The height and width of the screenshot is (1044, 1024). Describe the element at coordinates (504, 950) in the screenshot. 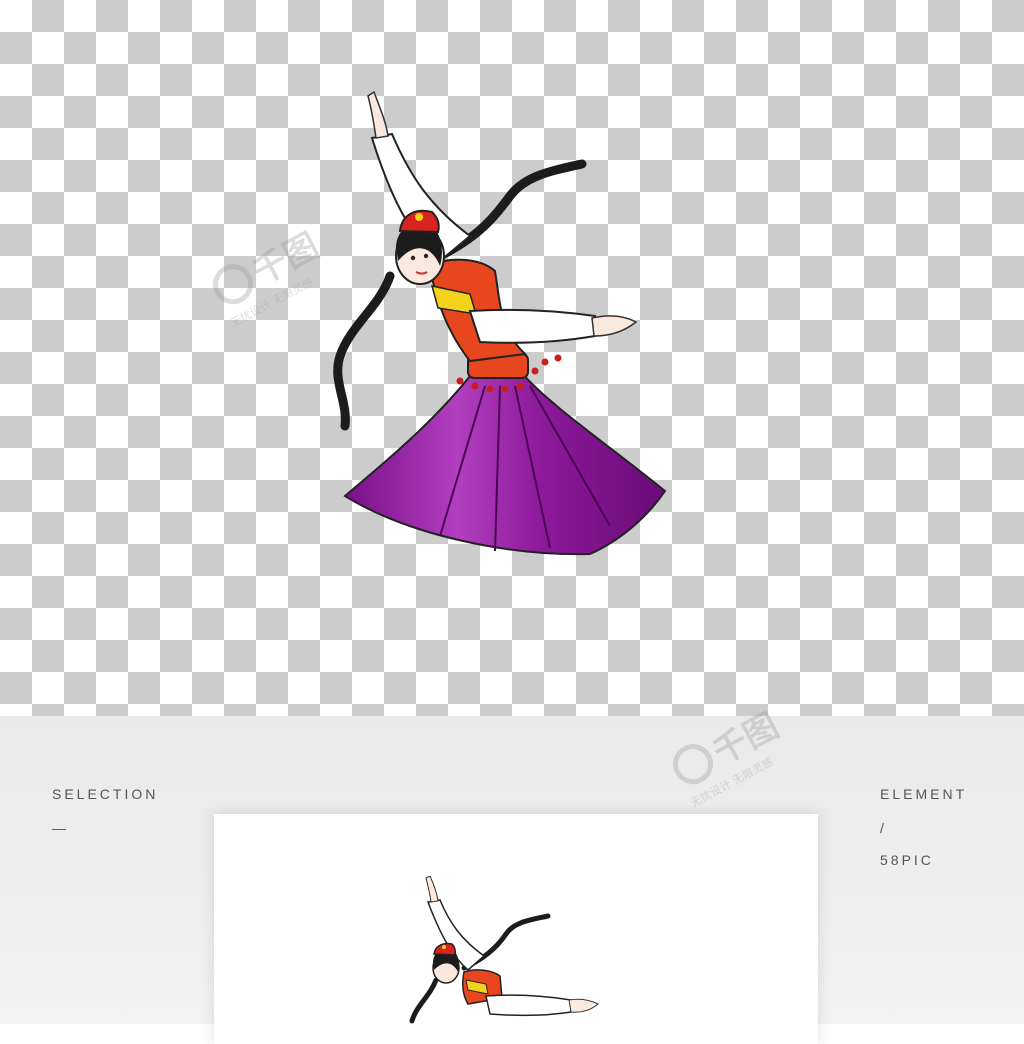

I see `dancer-thumbnail` at that location.